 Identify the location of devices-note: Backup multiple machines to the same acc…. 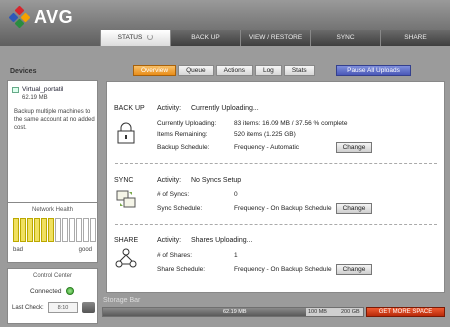
(54, 120).